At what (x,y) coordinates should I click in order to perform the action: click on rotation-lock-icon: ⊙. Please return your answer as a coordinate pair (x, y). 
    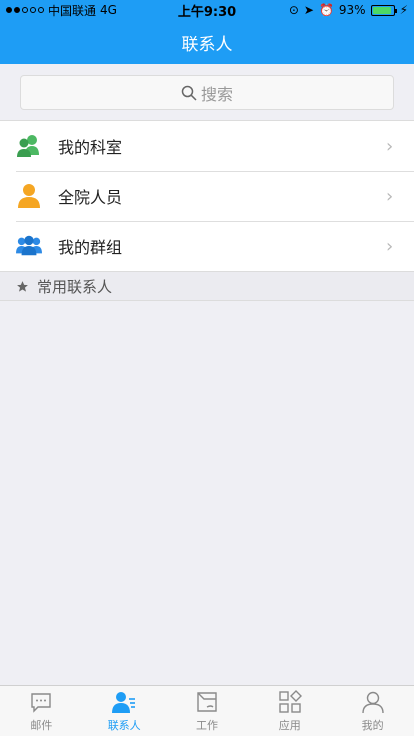
    Looking at the image, I should click on (293, 10).